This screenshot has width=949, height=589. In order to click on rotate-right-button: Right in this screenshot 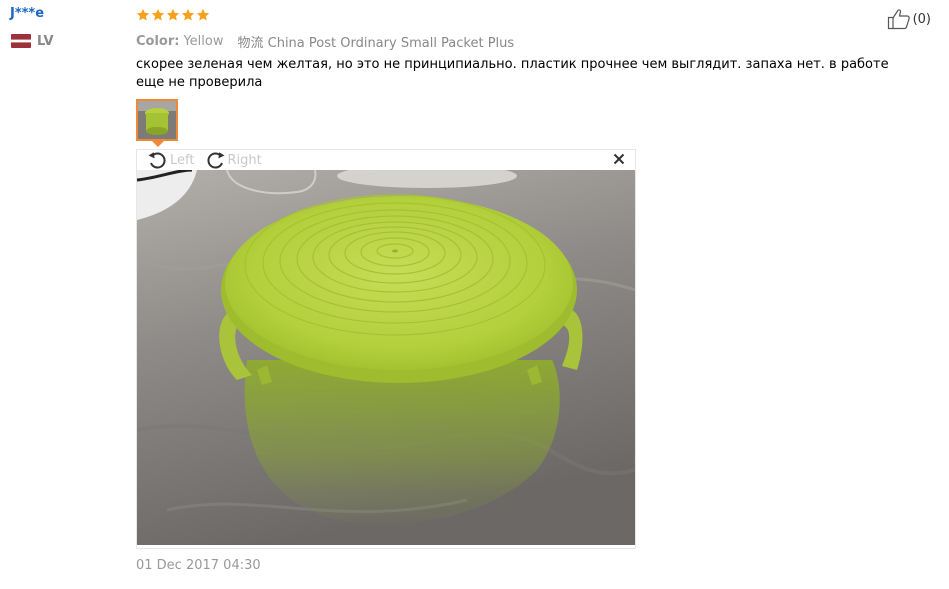, I will do `click(233, 160)`.